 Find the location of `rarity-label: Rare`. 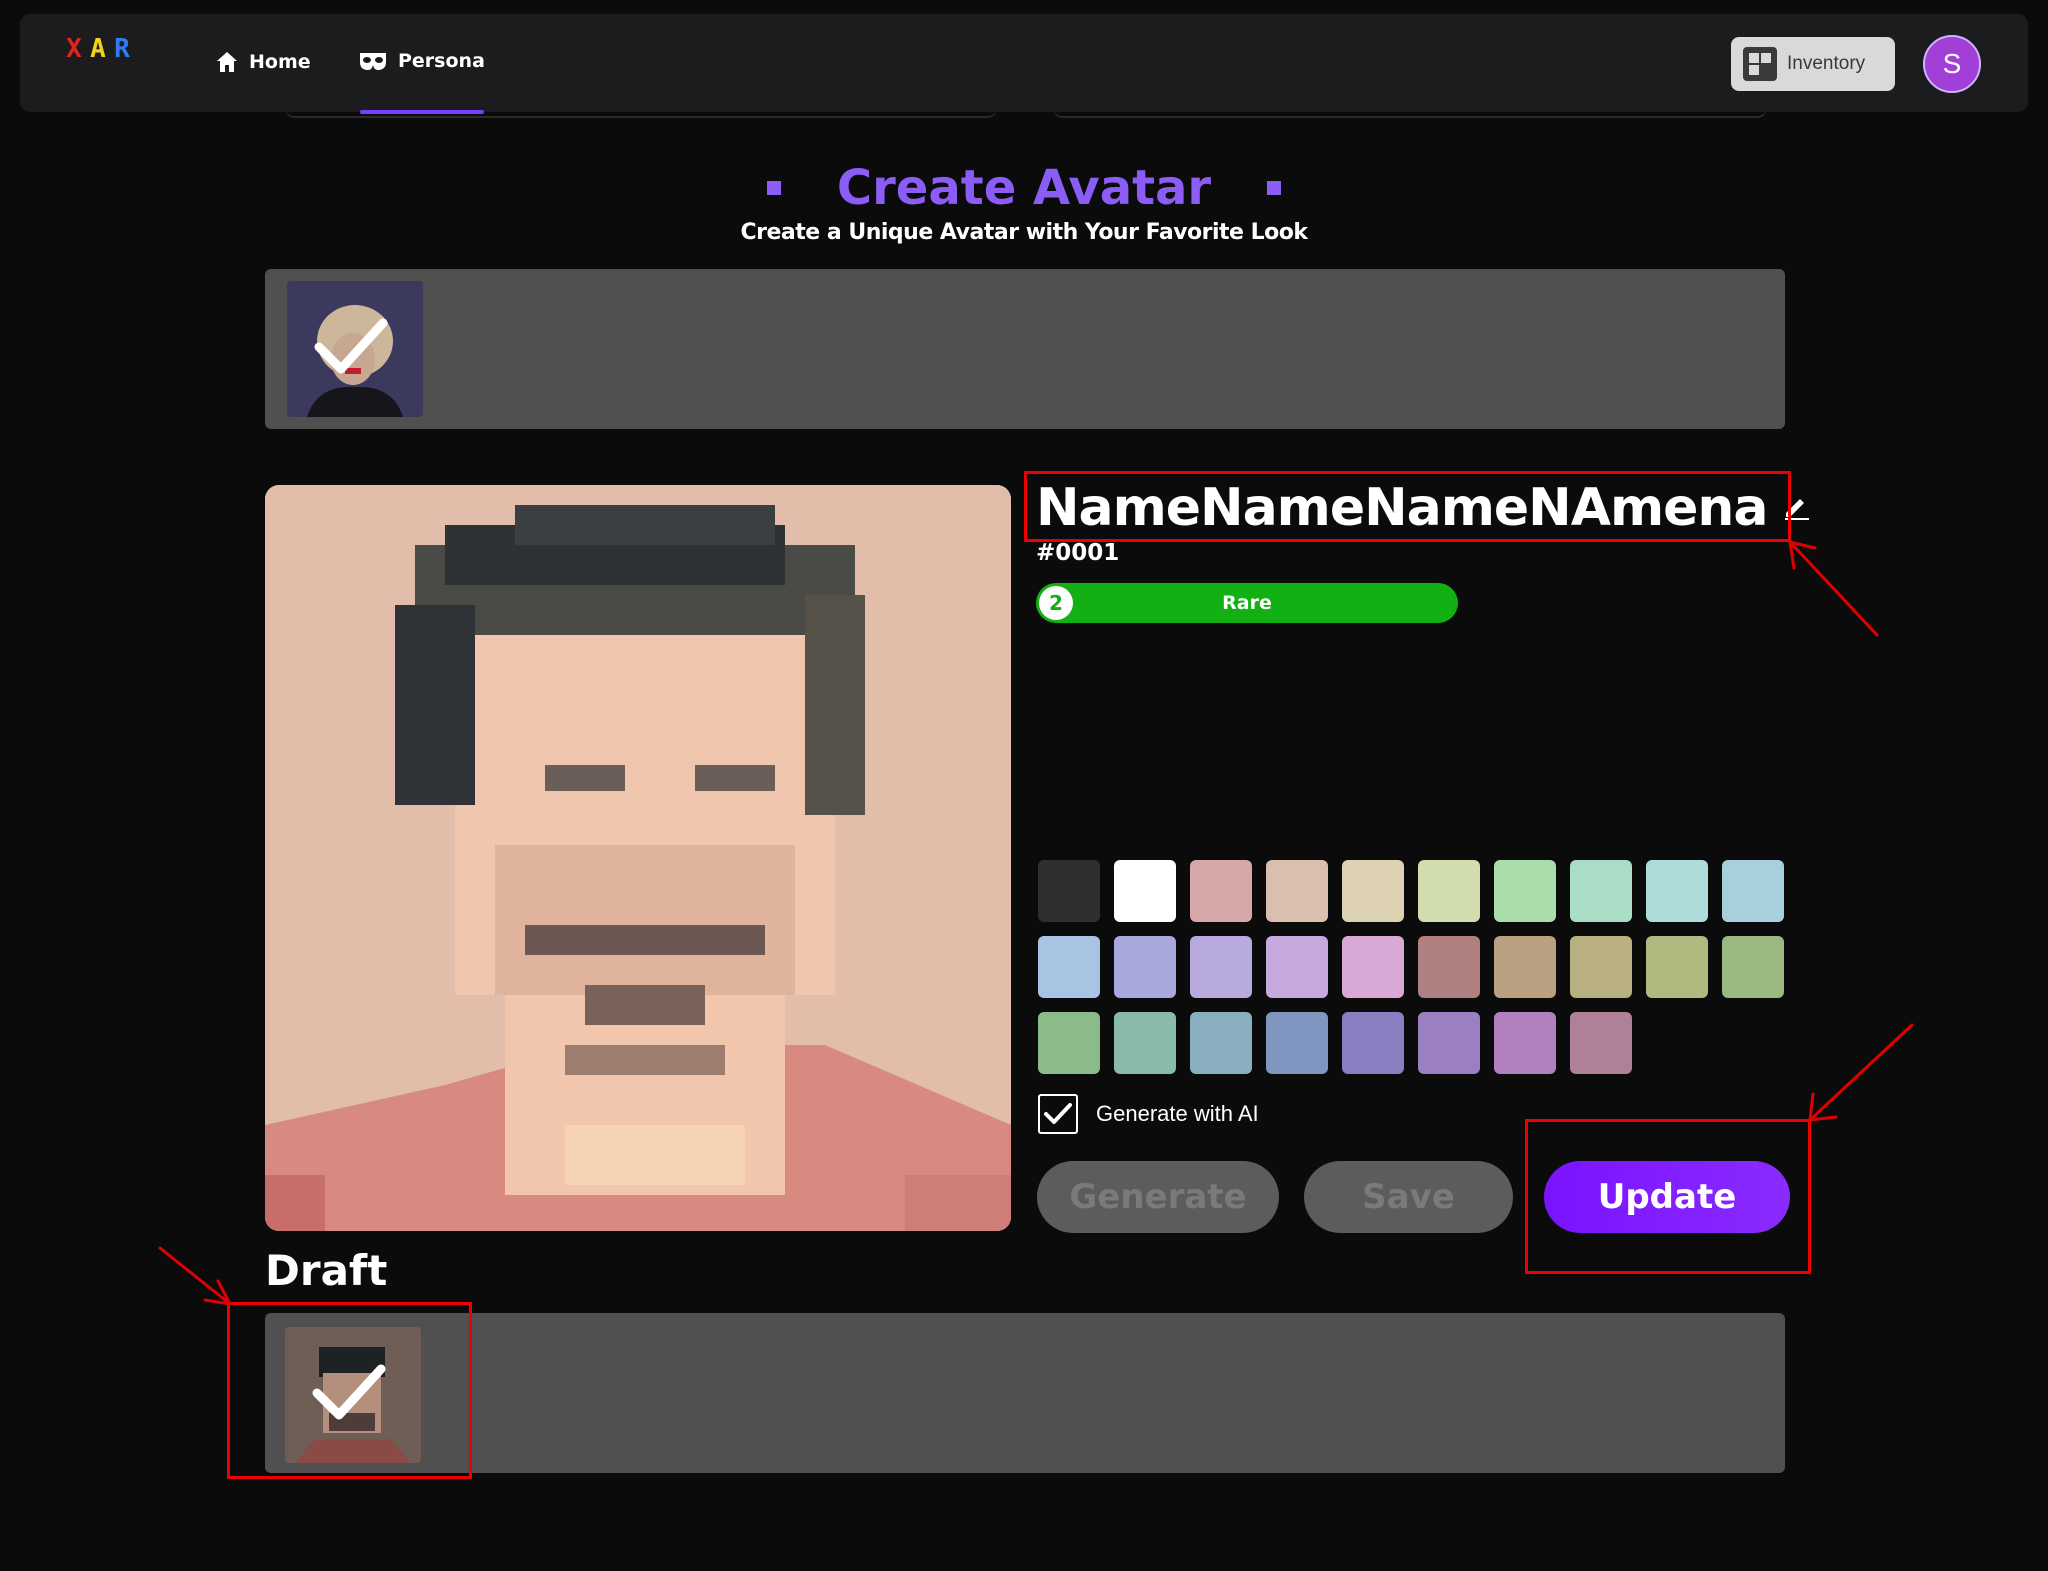

rarity-label: Rare is located at coordinates (1247, 603).